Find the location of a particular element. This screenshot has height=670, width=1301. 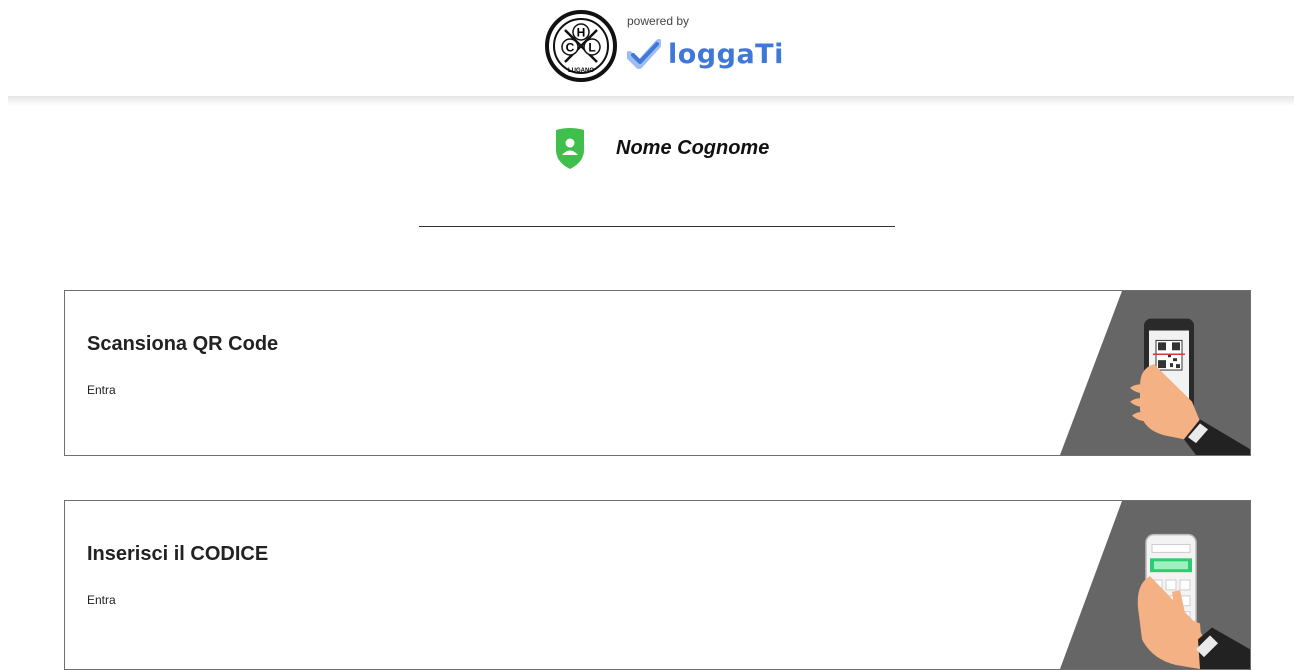

header: H C L LUGANO powered by loggaTi is located at coordinates (650, 48).